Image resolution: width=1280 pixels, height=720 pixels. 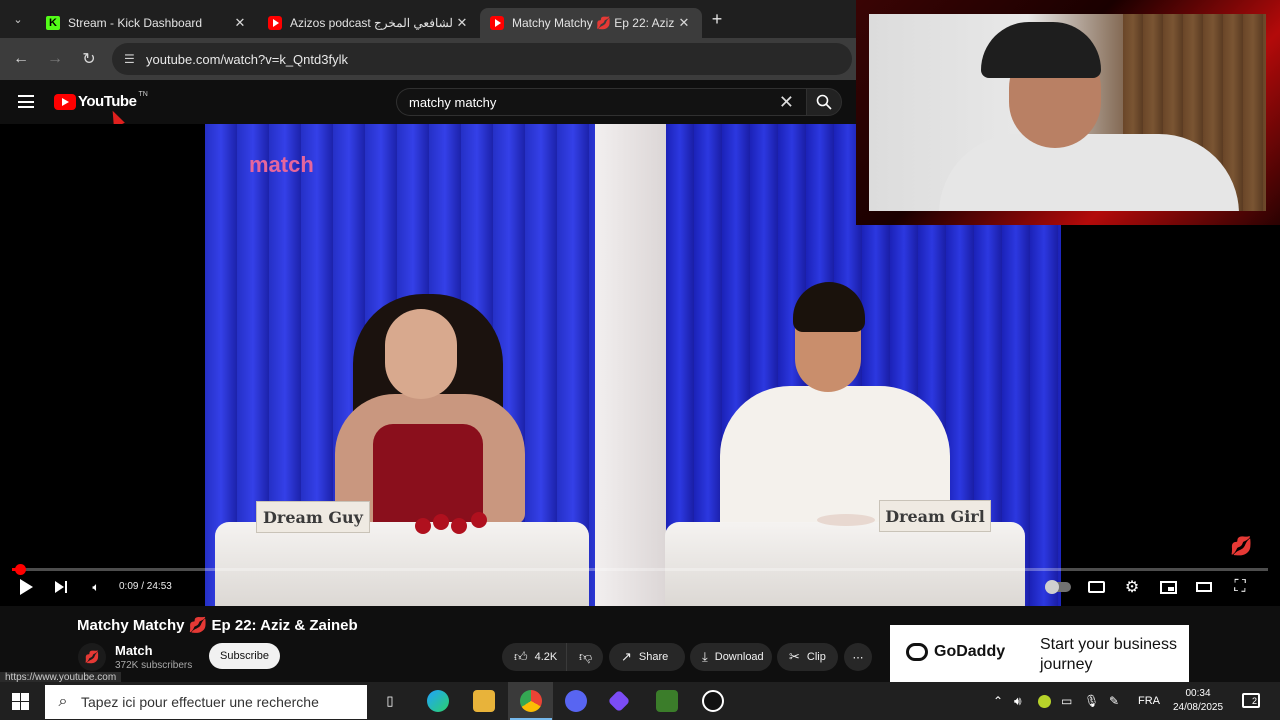 I want to click on app-diamond-icon, so click(x=619, y=701).